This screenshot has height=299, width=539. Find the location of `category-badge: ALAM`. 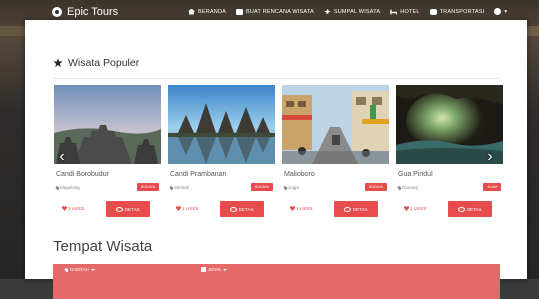

category-badge: ALAM is located at coordinates (492, 187).